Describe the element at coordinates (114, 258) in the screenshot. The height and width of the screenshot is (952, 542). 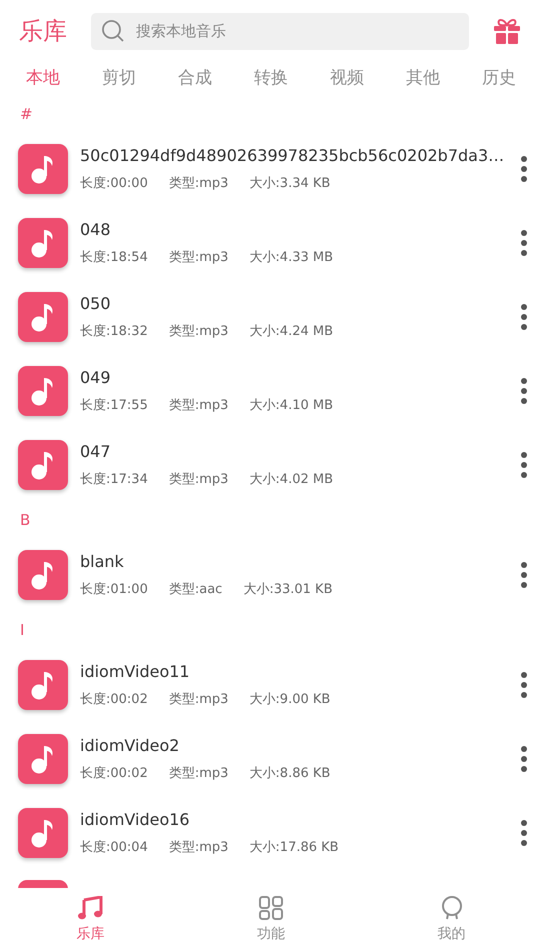
I see `track-length: 长度:18:54` at that location.